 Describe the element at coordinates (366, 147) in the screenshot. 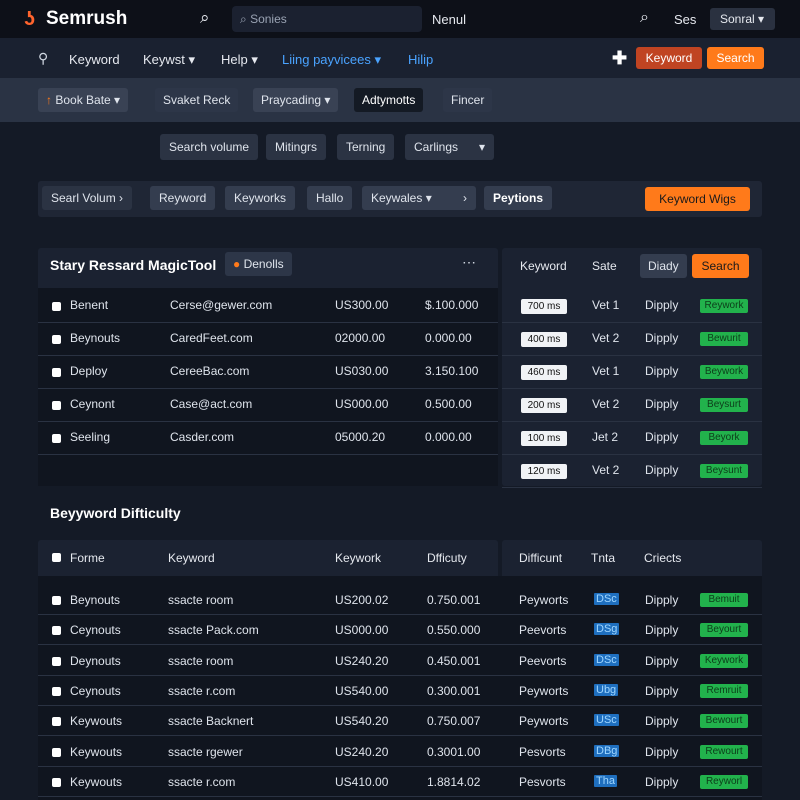

I see `filter-terning: Terning` at that location.